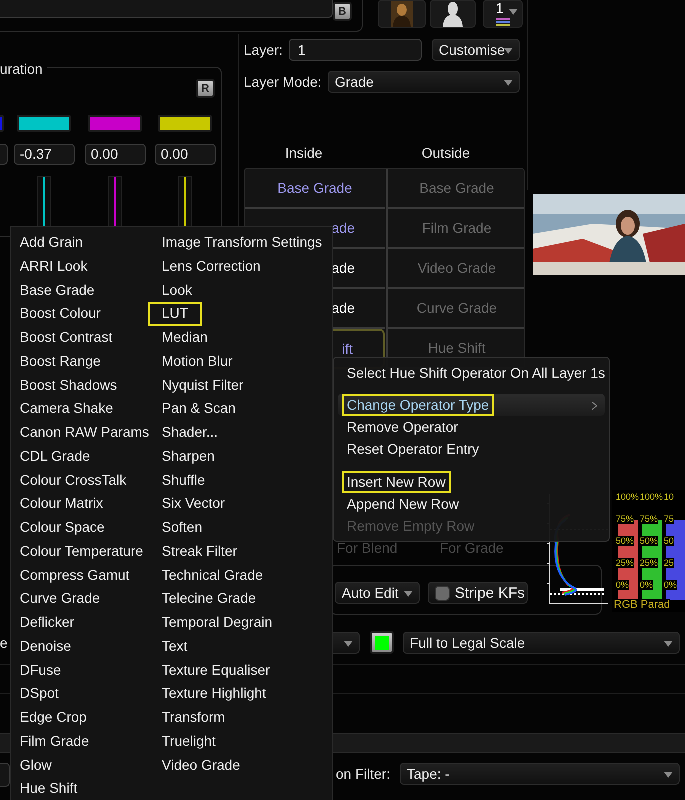 This screenshot has width=685, height=800. I want to click on scope-title: RGB Parad, so click(642, 605).